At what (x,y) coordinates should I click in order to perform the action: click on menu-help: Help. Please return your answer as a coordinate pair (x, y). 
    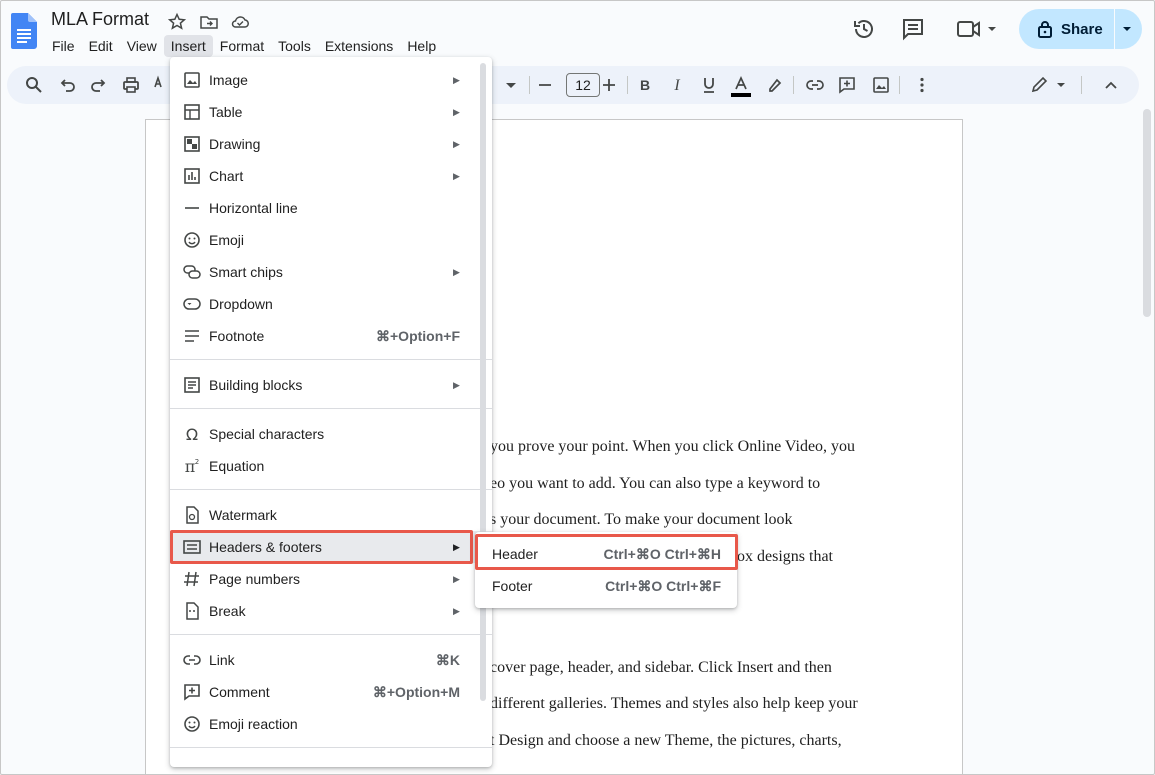
    Looking at the image, I should click on (421, 46).